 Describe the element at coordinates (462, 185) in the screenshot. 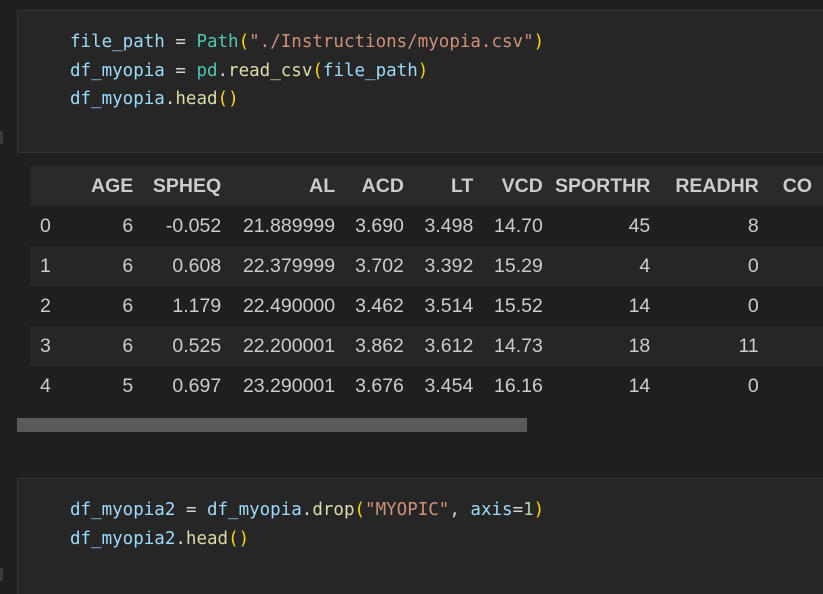

I see `column-header: LT` at that location.